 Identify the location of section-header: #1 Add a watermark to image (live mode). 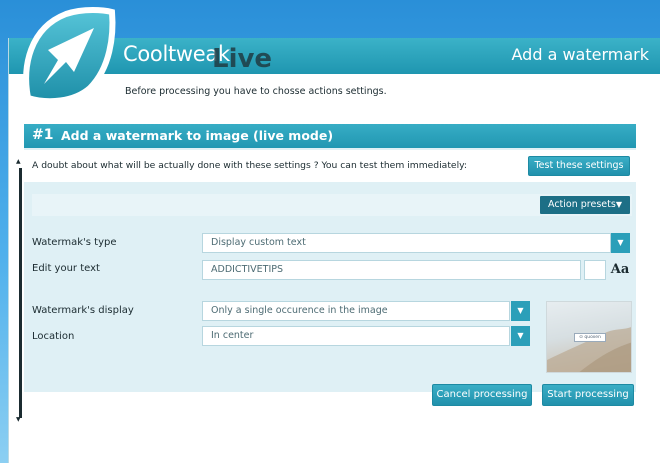
(330, 136).